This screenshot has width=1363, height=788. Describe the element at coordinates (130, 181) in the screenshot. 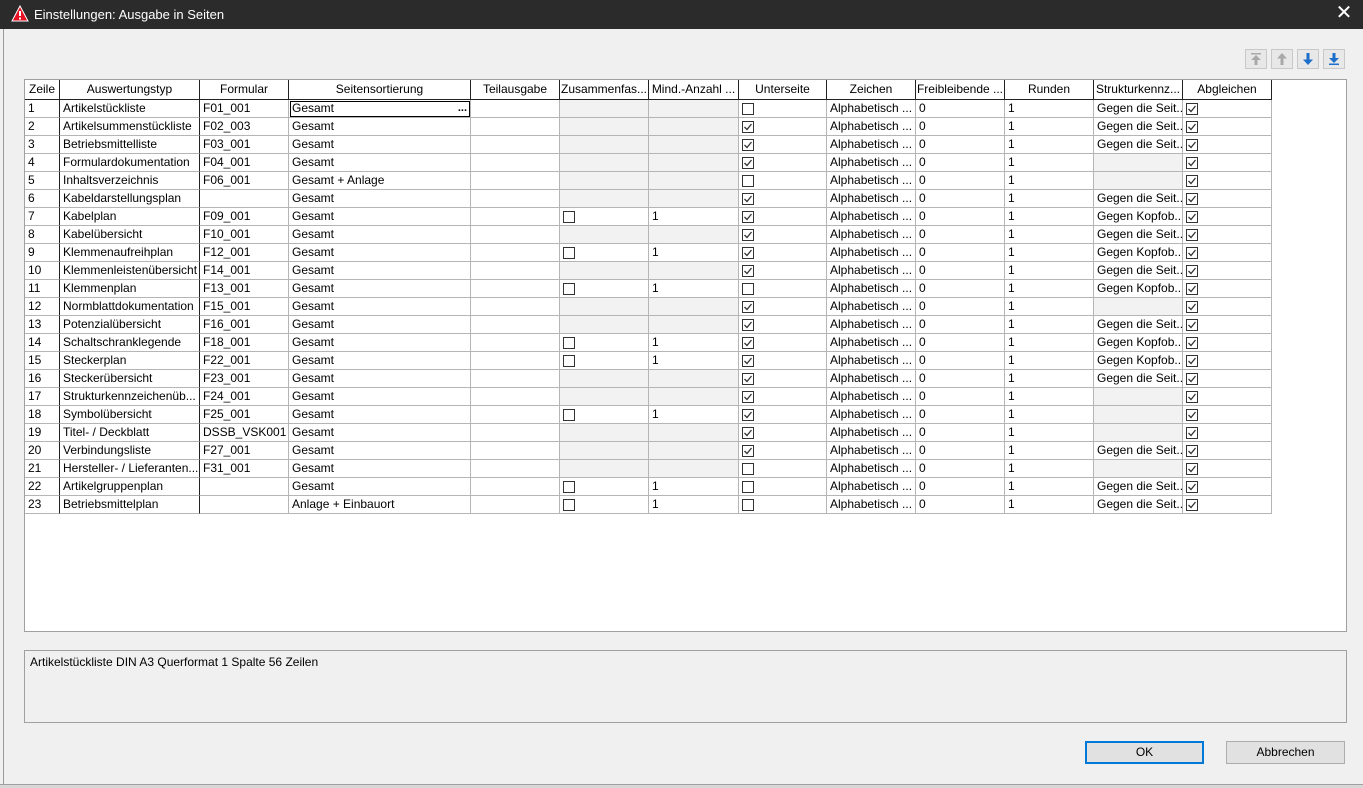

I see `evaluation-type-cell: Inhaltsverzeichnis` at that location.